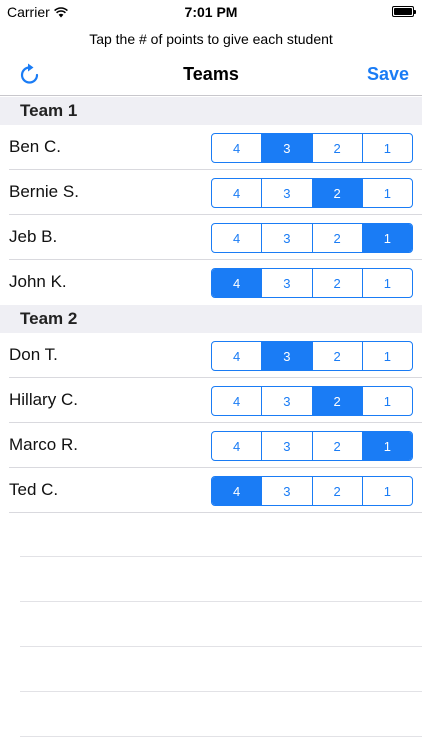 The image size is (422, 750). I want to click on student-row: Ted C. 4 3 2 1, so click(211, 490).